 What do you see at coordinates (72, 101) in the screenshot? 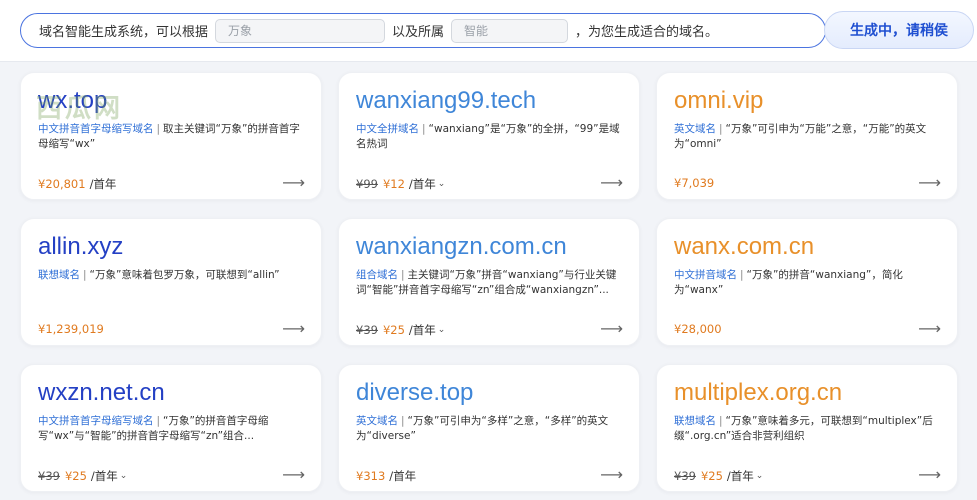
I see `domain-name: wx.top` at bounding box center [72, 101].